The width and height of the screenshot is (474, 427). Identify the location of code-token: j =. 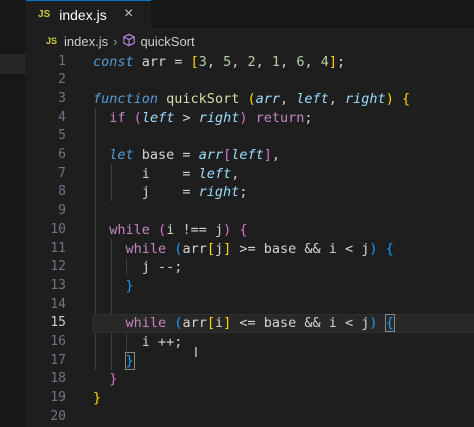
(146, 192).